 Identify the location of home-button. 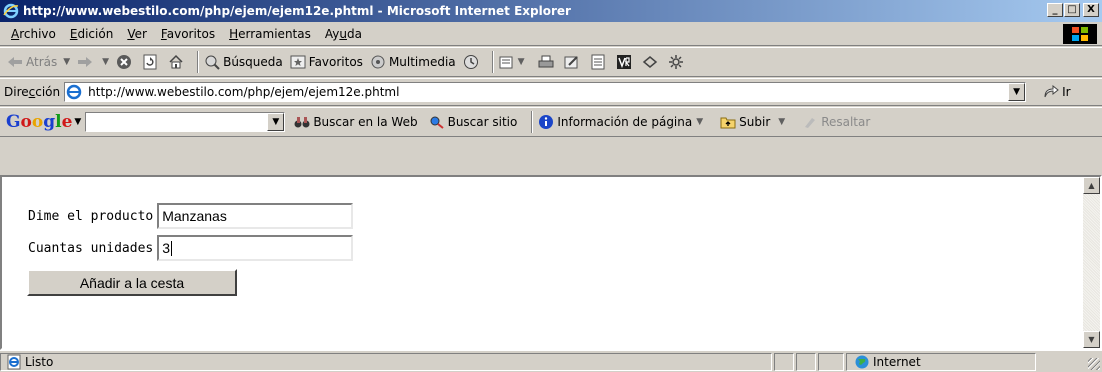
(177, 62).